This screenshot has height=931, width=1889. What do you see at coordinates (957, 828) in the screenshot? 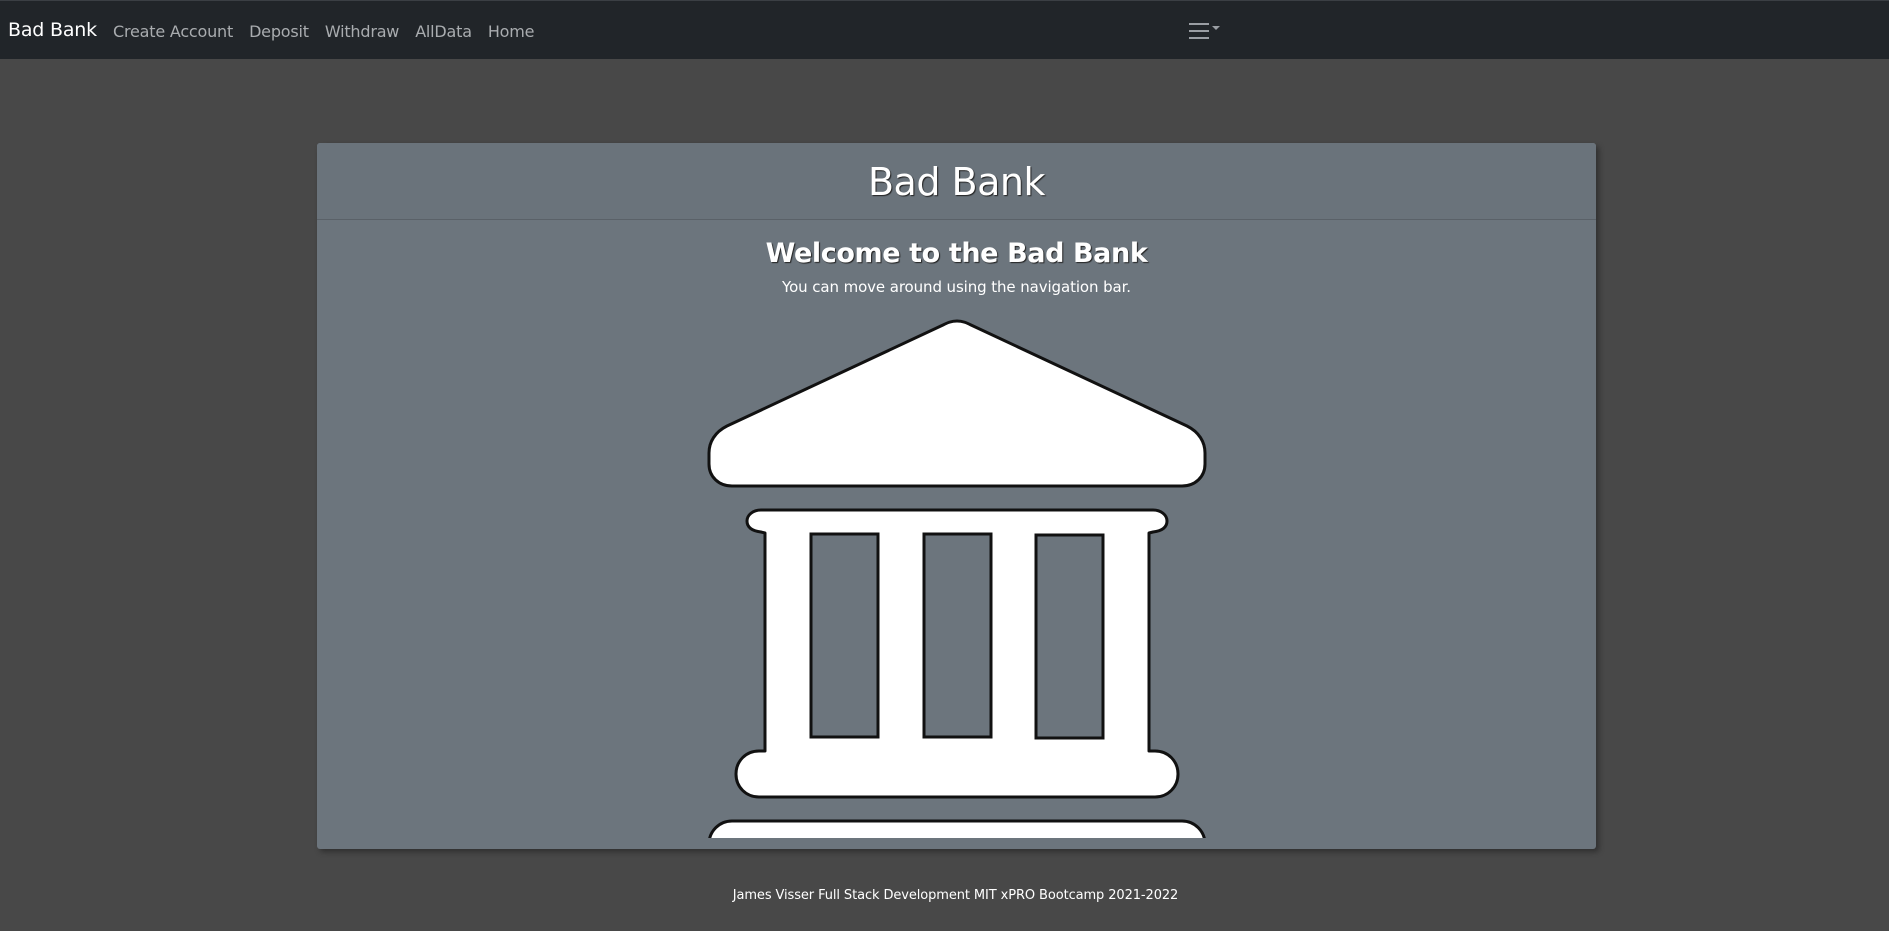
I see `bank-base-shape` at bounding box center [957, 828].